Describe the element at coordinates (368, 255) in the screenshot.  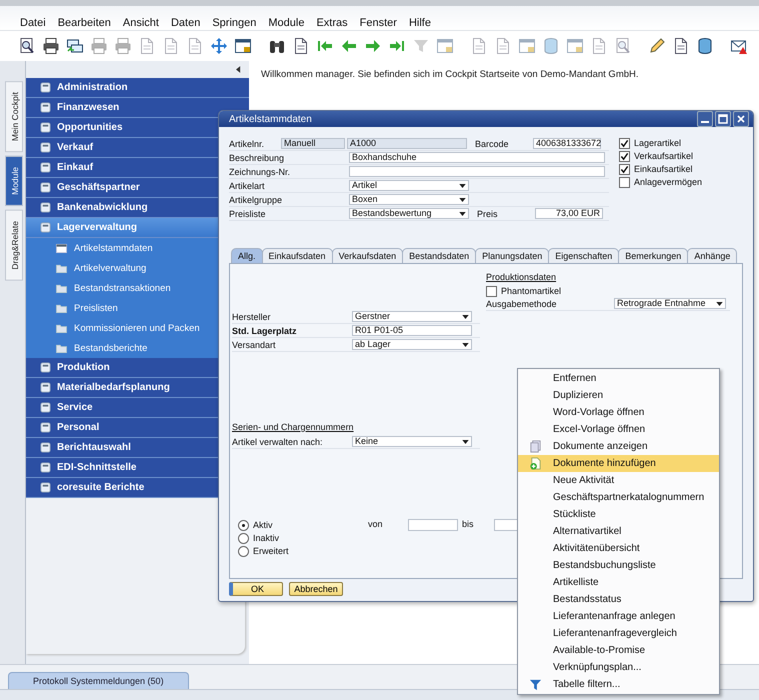
I see `tab: Verkaufsdaten` at that location.